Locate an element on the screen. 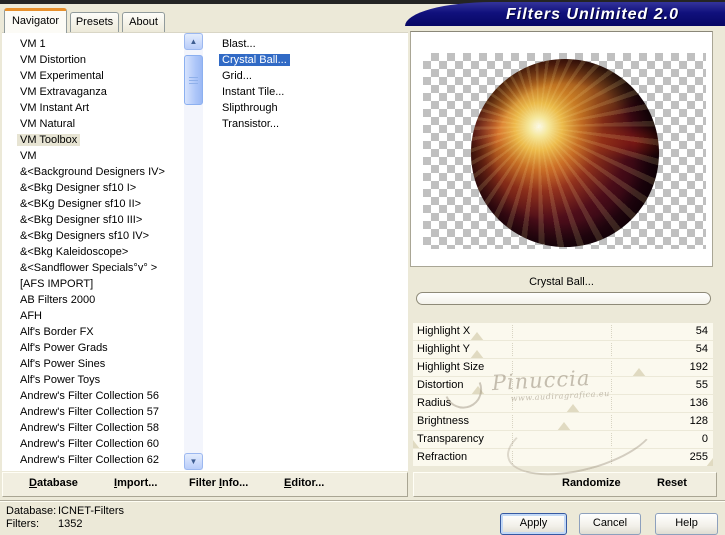 This screenshot has width=725, height=535. scroll-down-icon: ▼ is located at coordinates (193, 461).